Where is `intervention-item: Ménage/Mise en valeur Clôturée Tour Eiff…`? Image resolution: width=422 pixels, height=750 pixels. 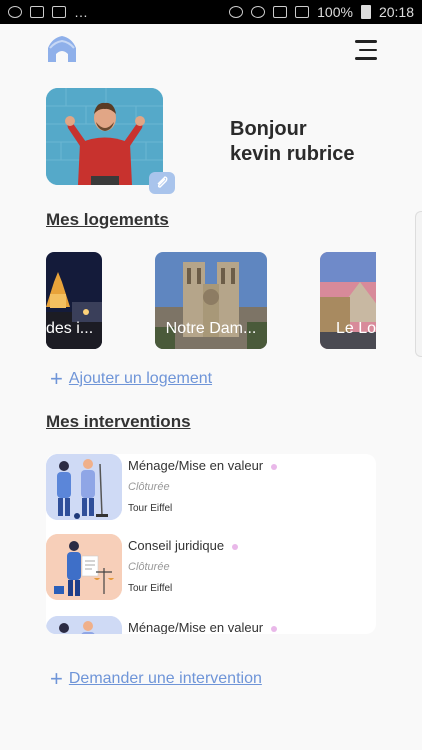 intervention-item: Ménage/Mise en valeur Clôturée Tour Eiff… is located at coordinates (211, 487).